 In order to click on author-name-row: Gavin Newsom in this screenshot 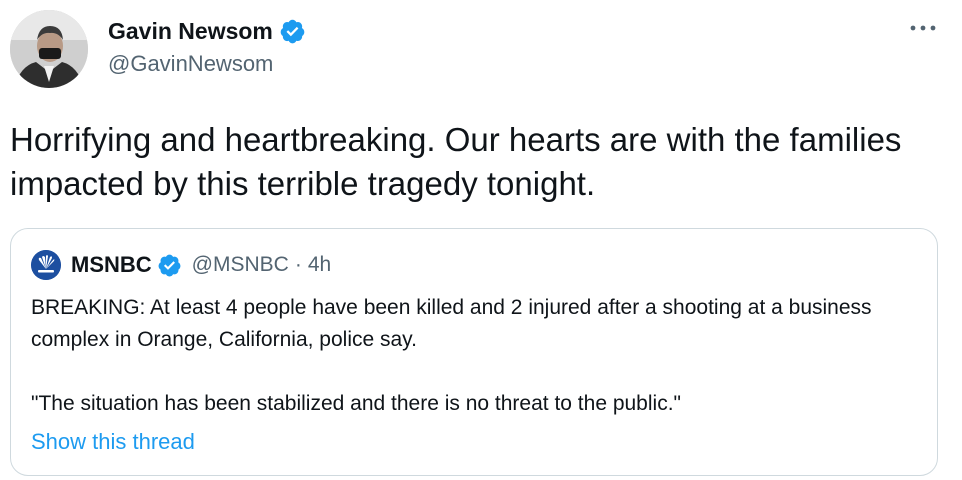, I will do `click(207, 31)`.